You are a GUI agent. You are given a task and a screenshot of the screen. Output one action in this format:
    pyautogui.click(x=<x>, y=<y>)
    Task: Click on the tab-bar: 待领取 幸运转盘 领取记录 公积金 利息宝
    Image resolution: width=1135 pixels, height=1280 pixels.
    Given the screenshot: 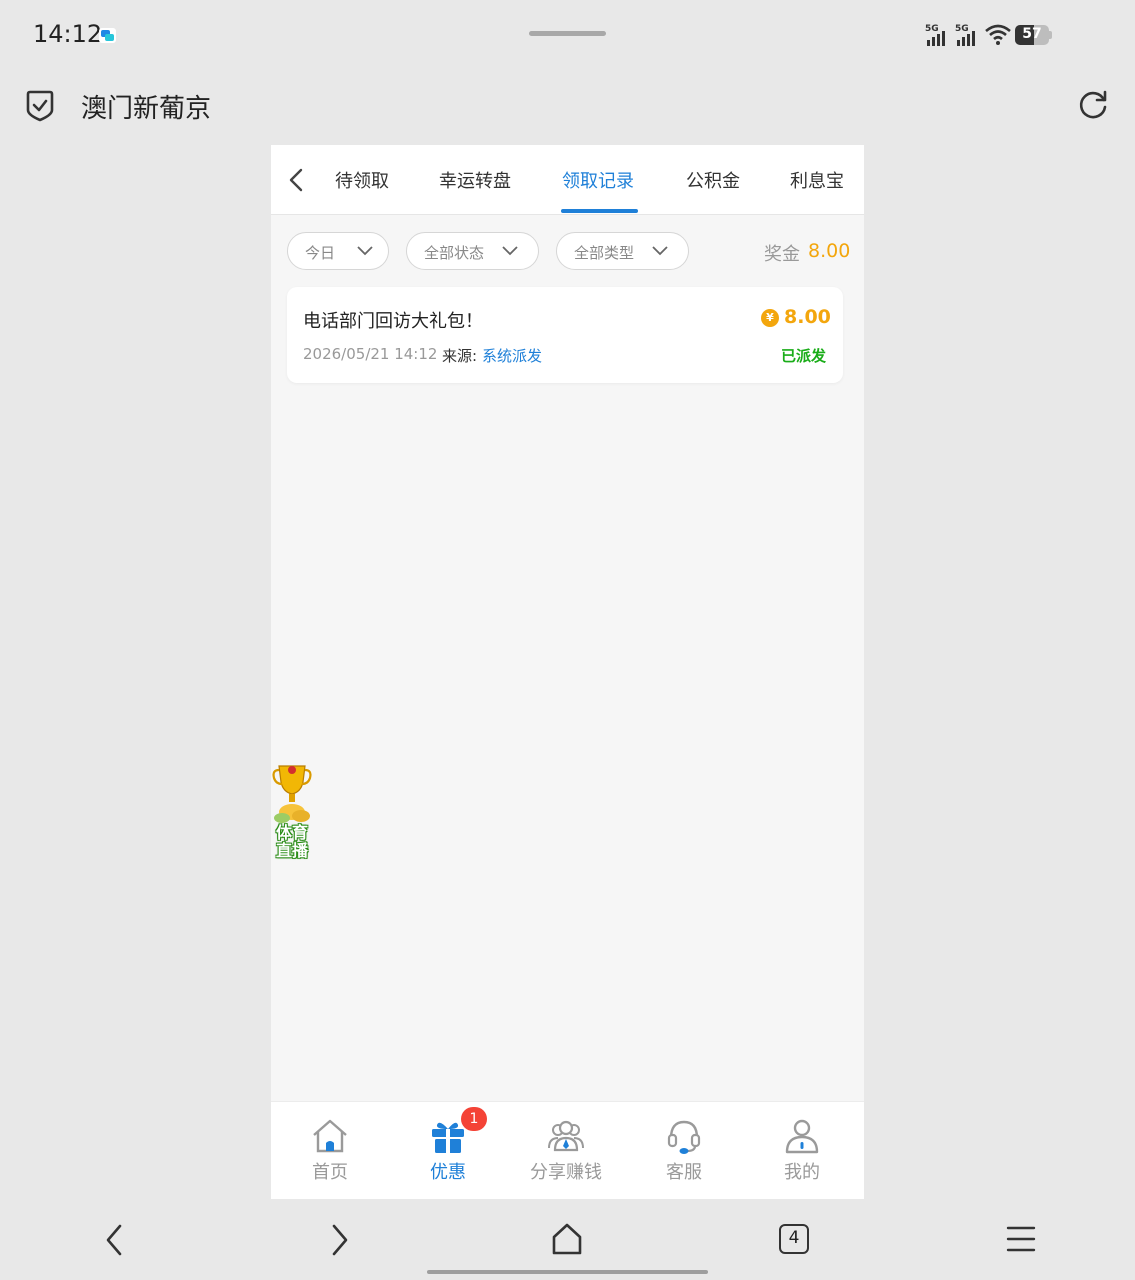 What is the action you would take?
    pyautogui.click(x=567, y=180)
    